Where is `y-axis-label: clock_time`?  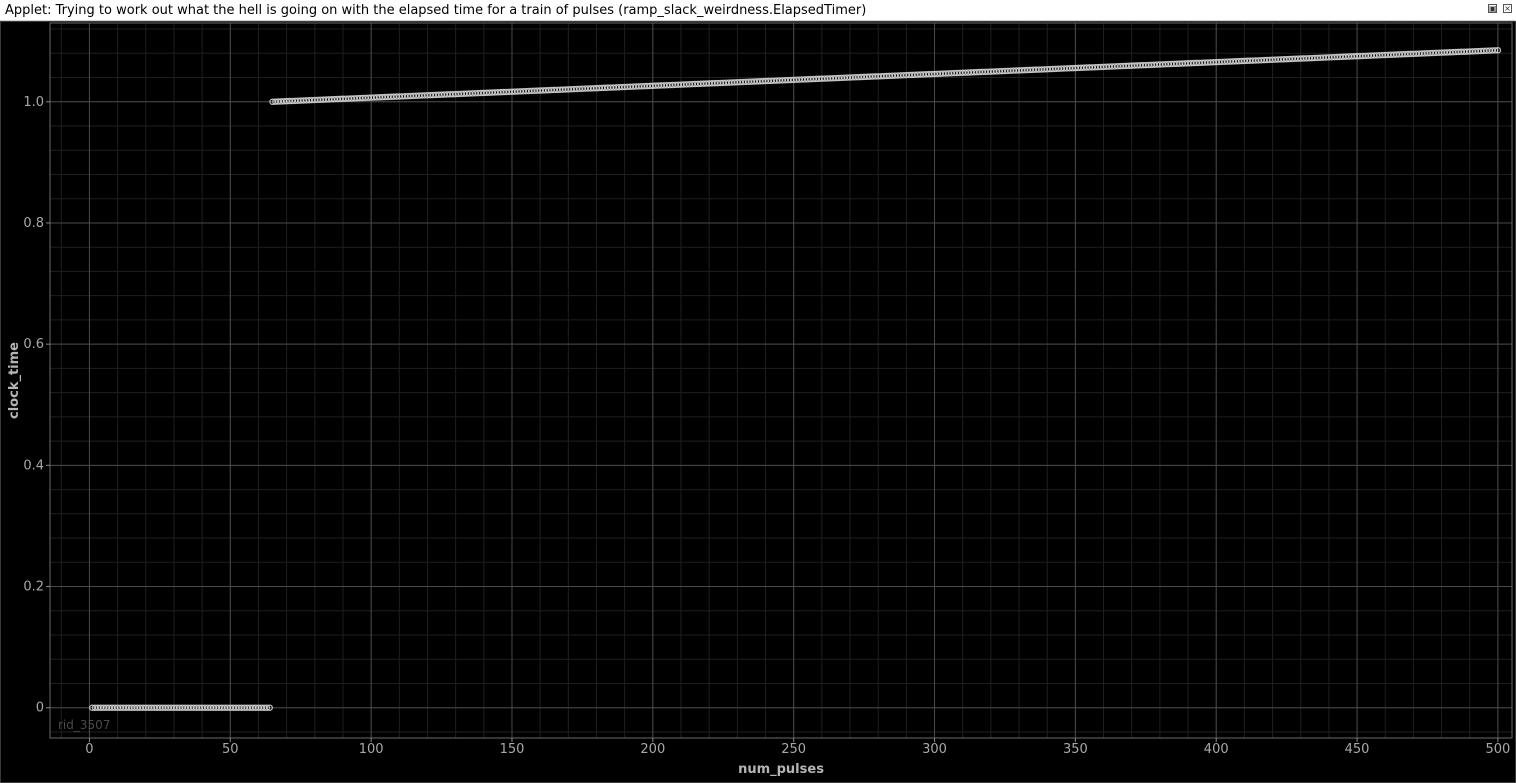 y-axis-label: clock_time is located at coordinates (14, 380).